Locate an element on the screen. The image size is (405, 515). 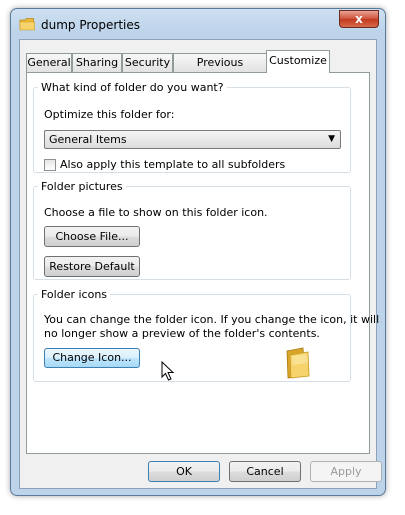
tab-label: Sharing is located at coordinates (97, 62).